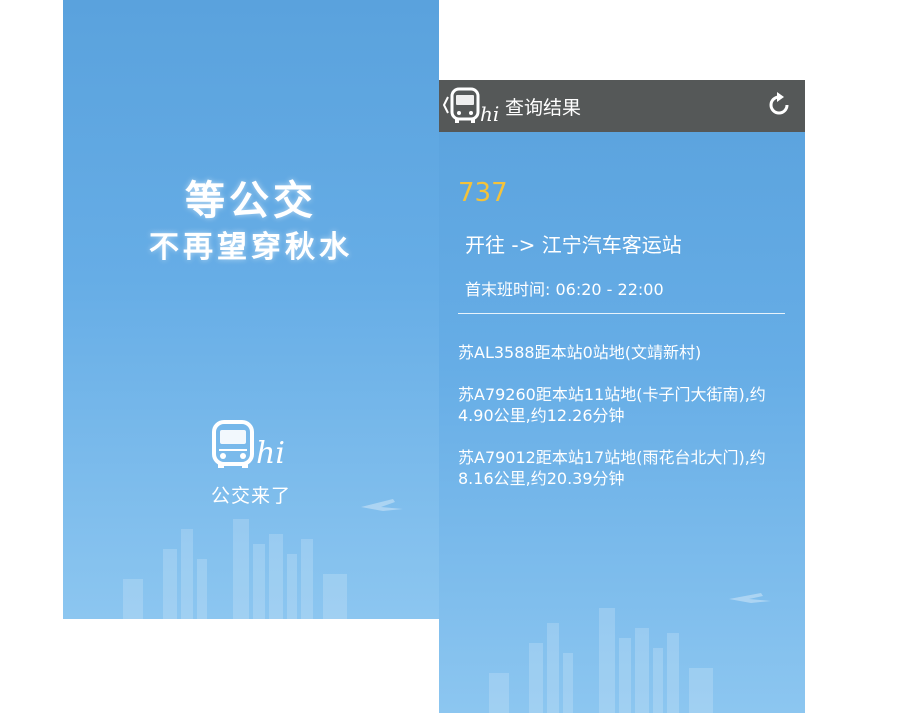 This screenshot has height=713, width=914. Describe the element at coordinates (251, 247) in the screenshot. I see `slogan-line-2: 不再望穿秋水` at that location.